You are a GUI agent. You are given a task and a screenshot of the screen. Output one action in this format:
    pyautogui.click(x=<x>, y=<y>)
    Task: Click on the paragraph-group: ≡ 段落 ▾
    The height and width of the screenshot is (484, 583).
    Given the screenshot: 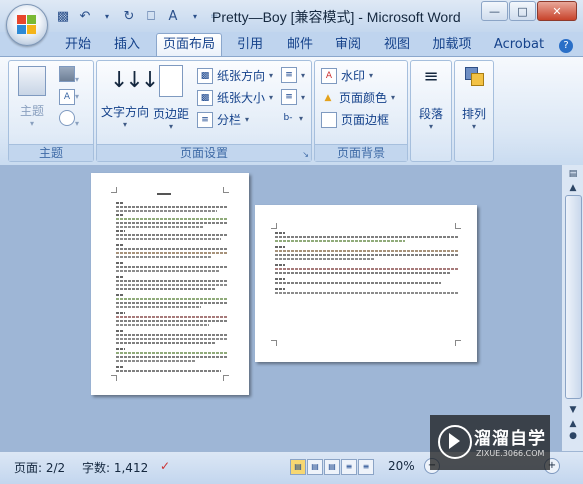 What is the action you would take?
    pyautogui.click(x=431, y=111)
    